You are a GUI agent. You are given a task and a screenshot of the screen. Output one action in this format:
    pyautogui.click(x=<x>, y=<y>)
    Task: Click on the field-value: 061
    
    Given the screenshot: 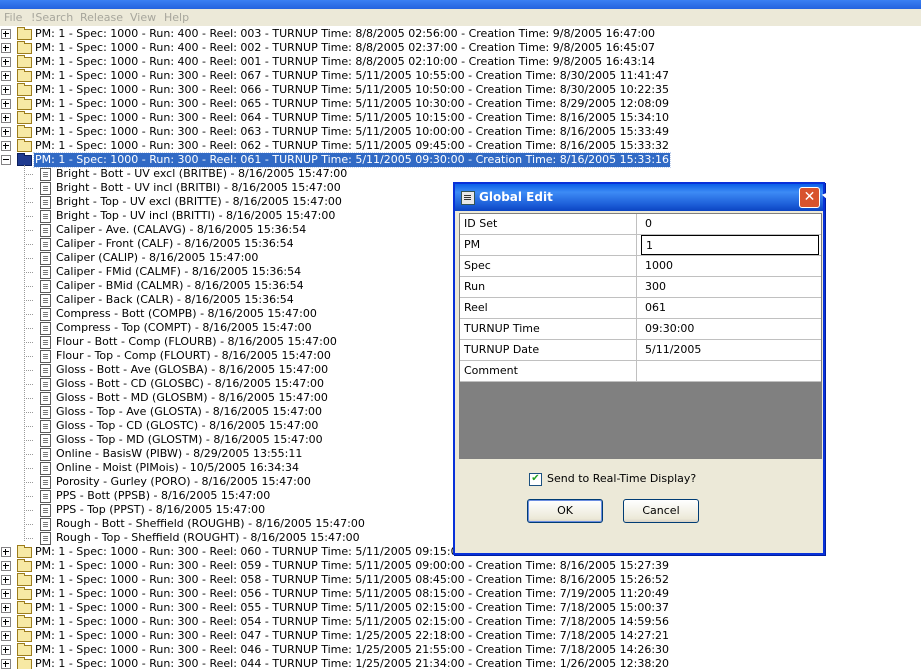 What is the action you would take?
    pyautogui.click(x=730, y=308)
    